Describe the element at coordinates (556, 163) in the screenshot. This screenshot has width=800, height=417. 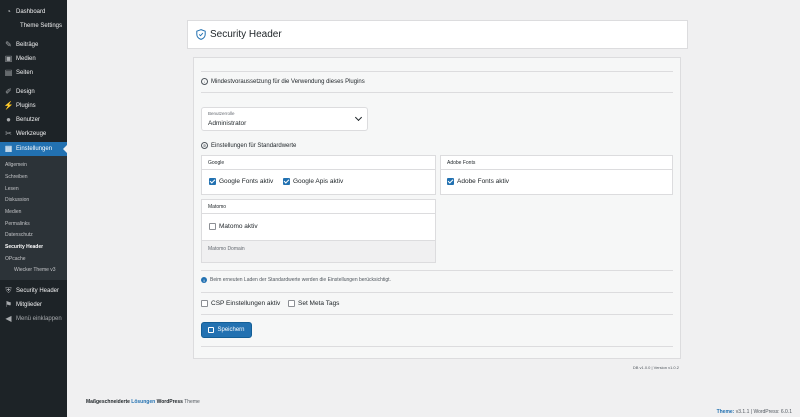
I see `adobe-box-title: Adobe Fonts` at that location.